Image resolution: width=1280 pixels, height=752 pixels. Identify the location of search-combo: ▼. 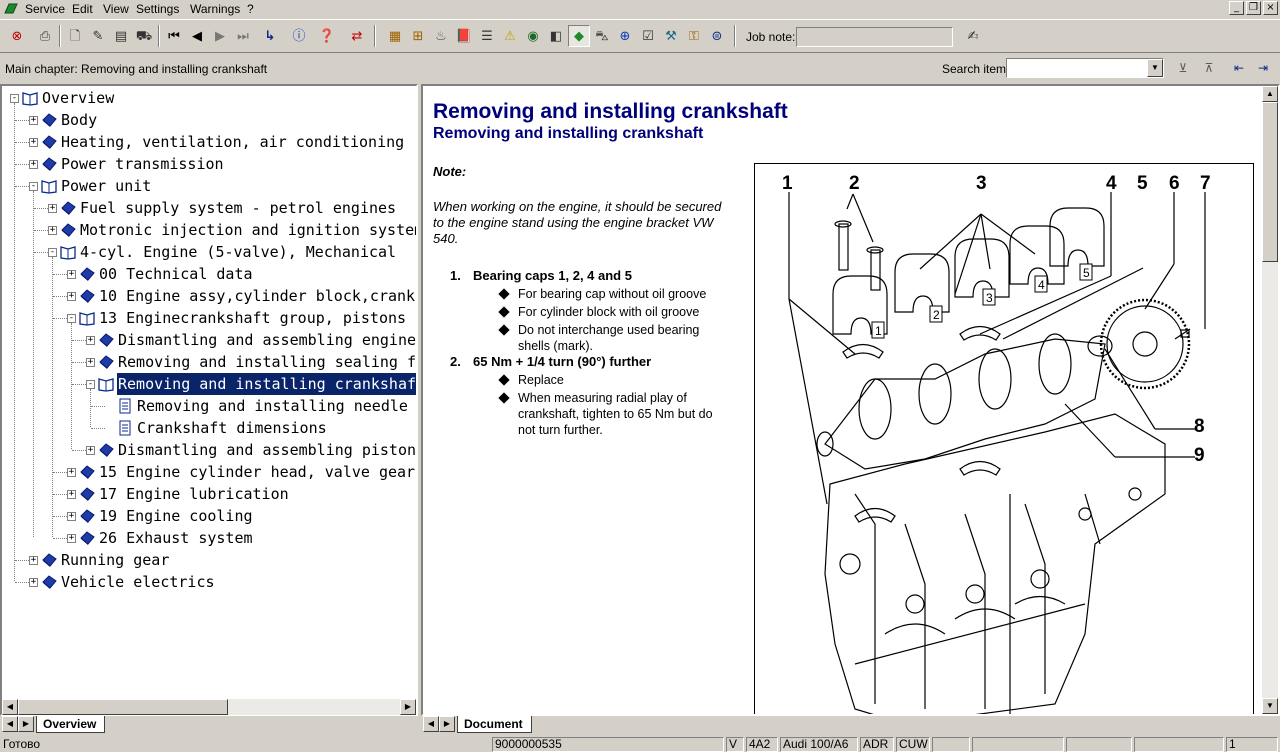
(1085, 68).